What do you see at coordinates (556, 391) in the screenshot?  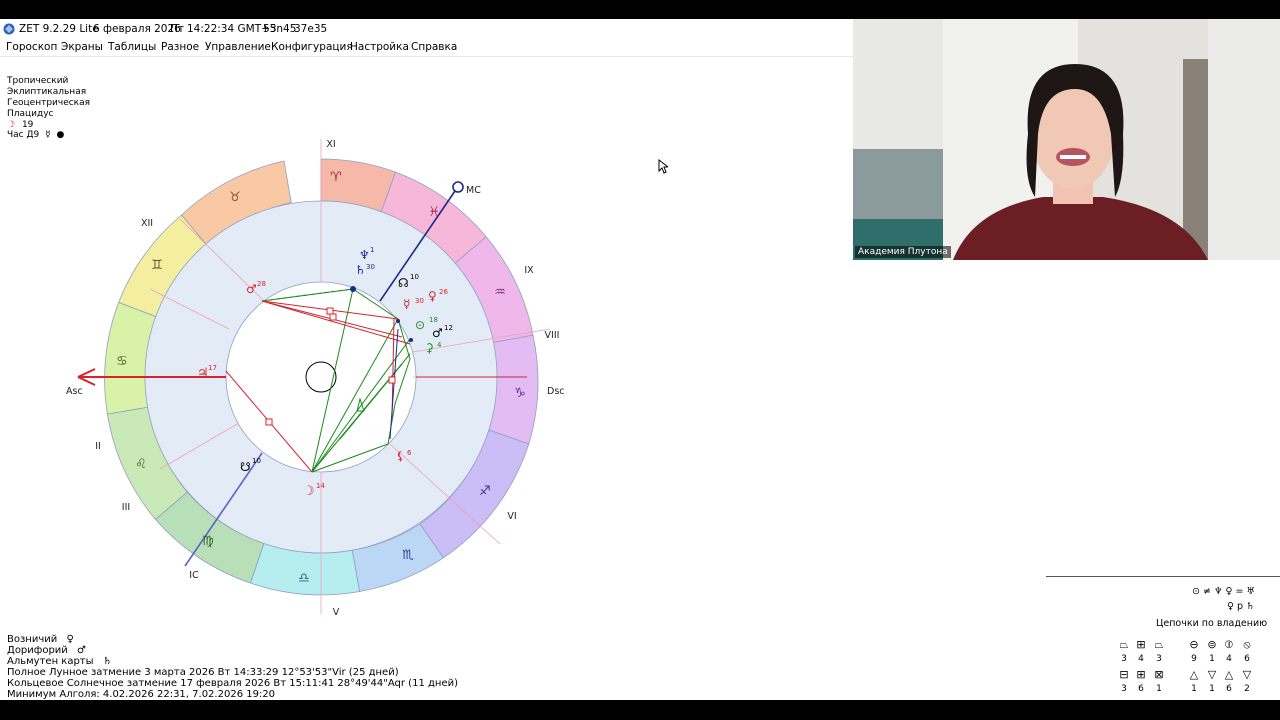 I see `dsc-label: Dsc` at bounding box center [556, 391].